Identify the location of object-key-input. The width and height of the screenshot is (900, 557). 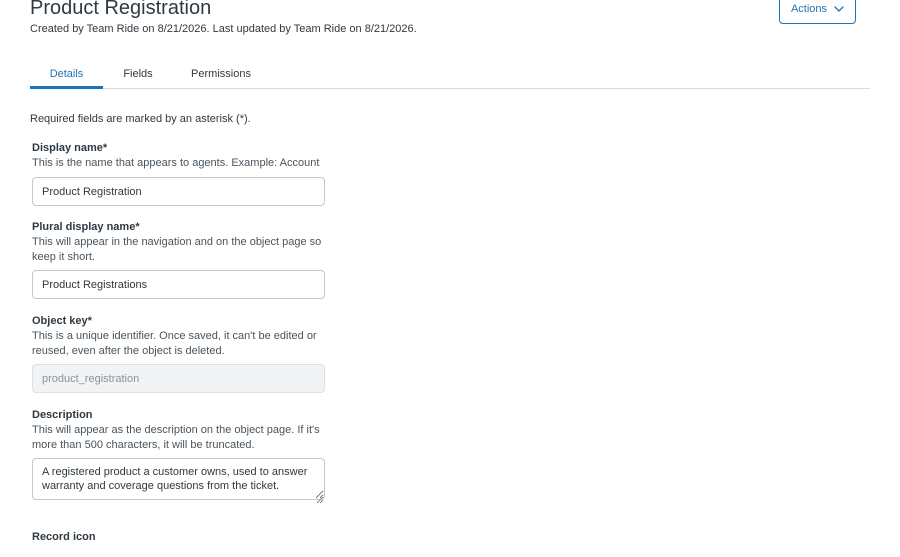
(178, 378).